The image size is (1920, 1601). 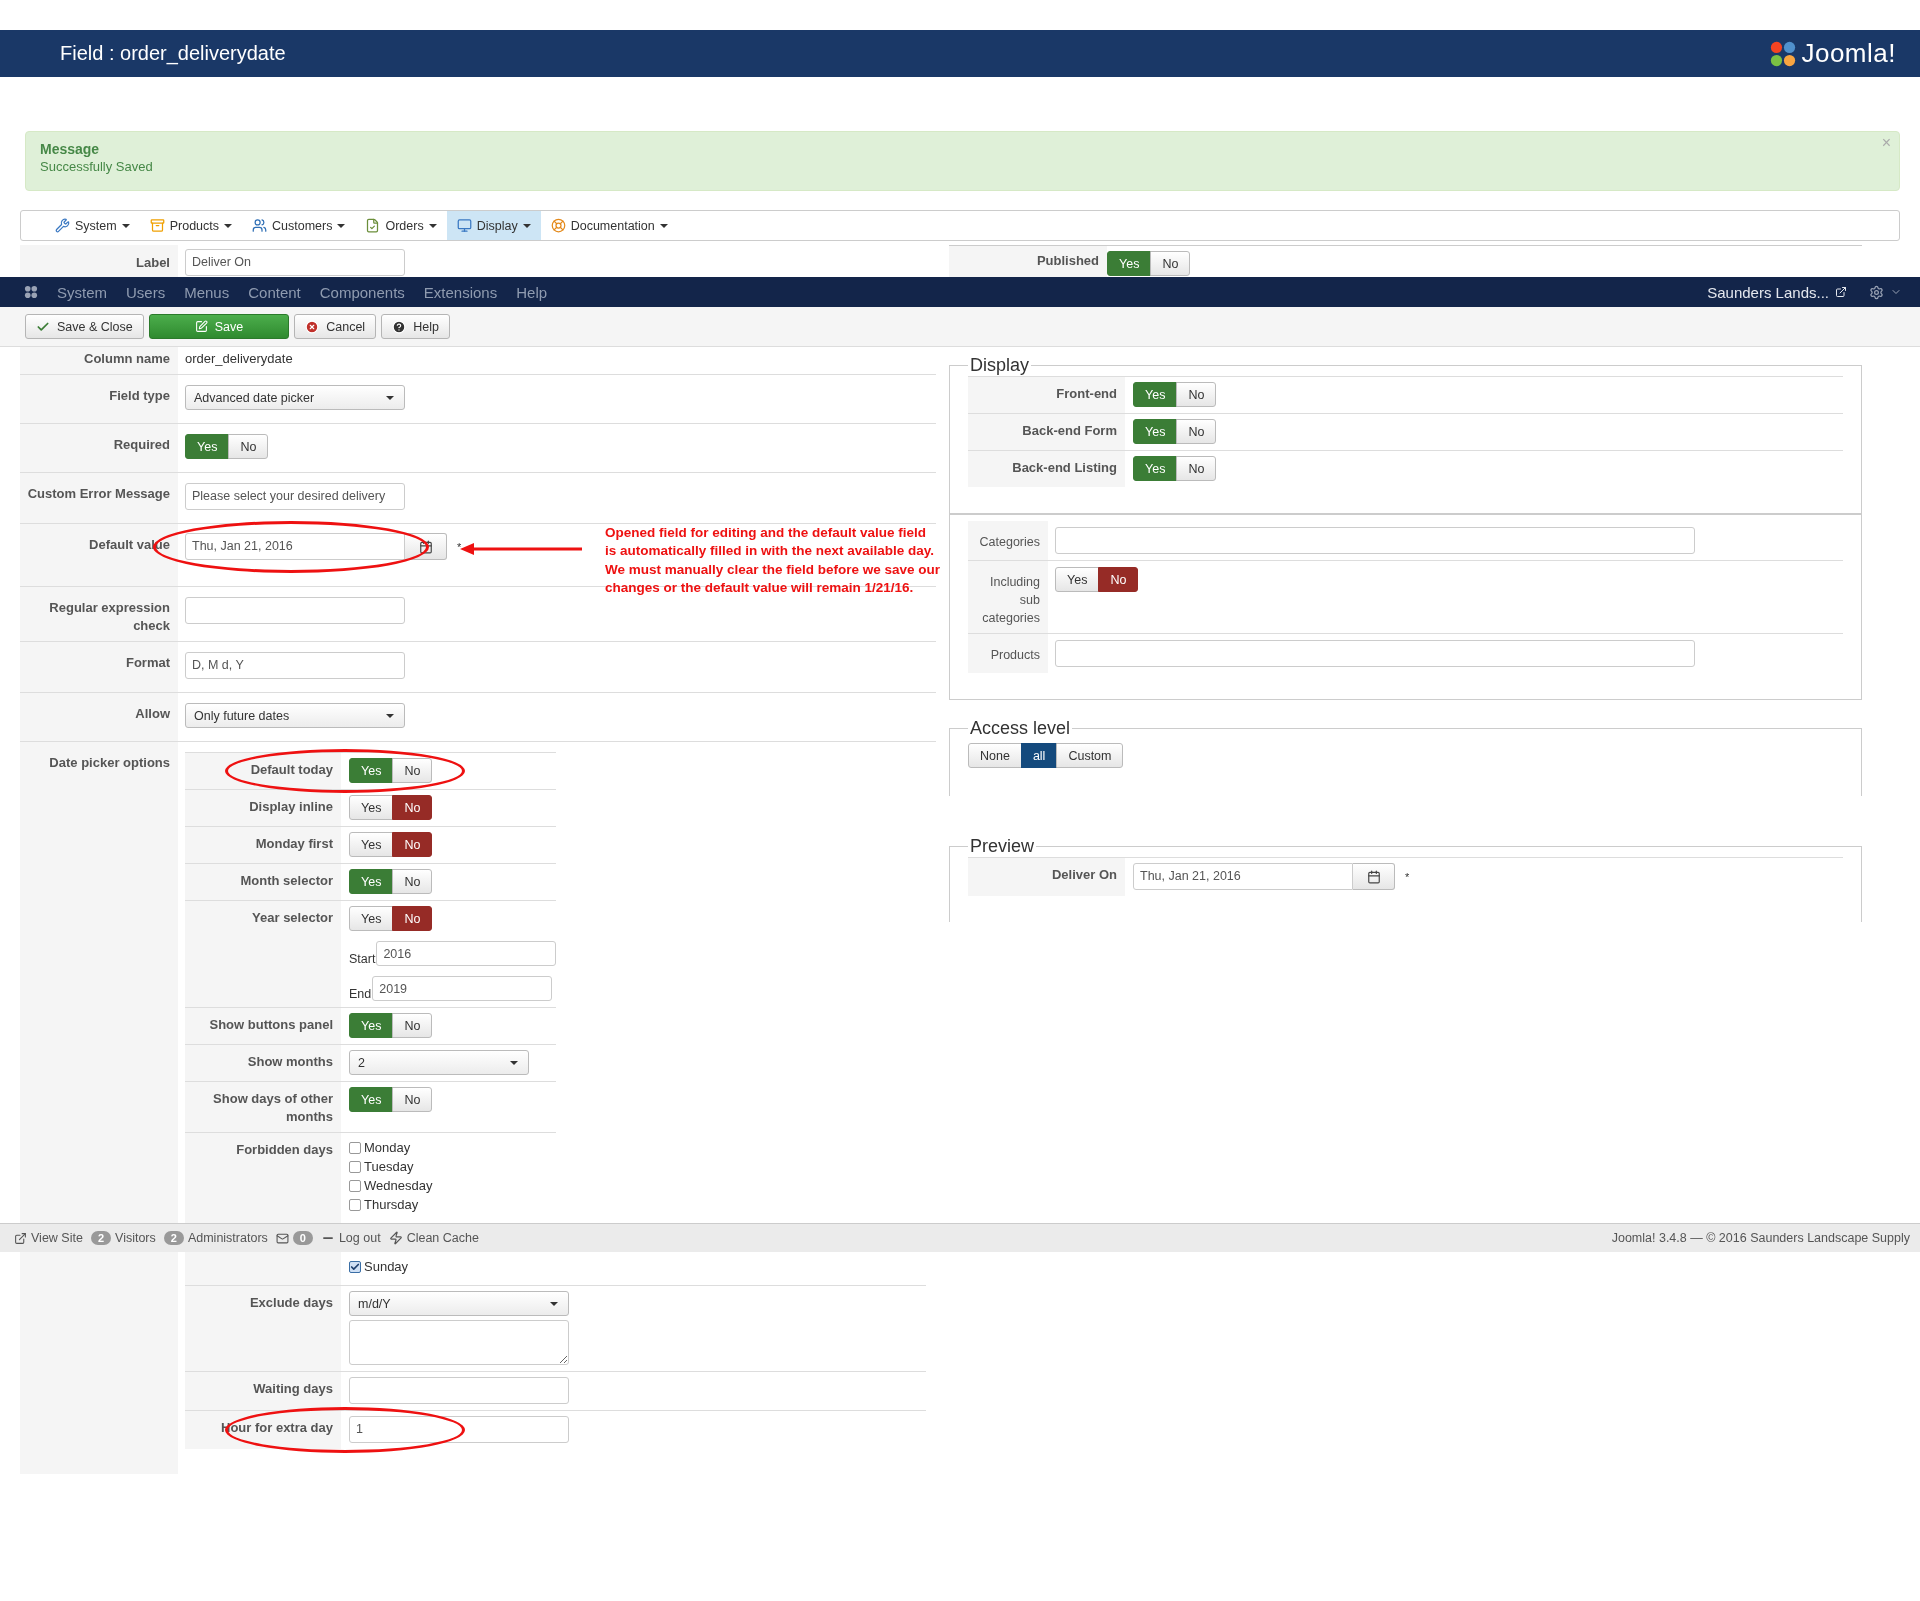 I want to click on nav-item: Components, so click(x=362, y=292).